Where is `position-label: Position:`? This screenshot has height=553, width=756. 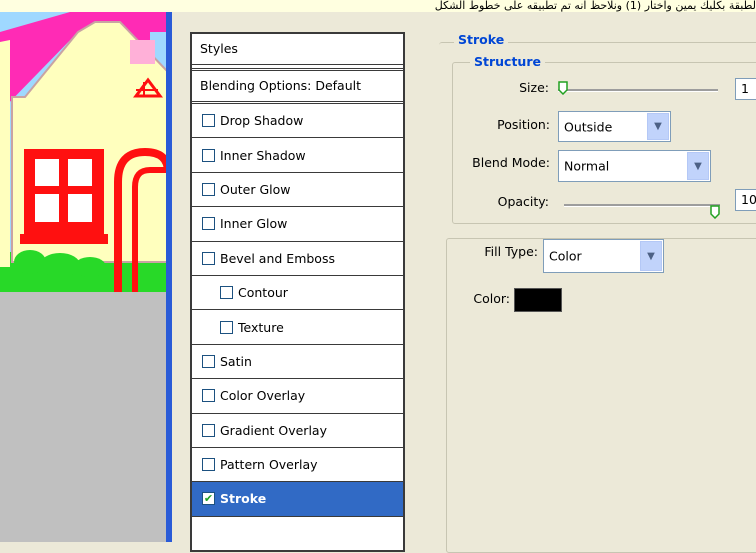 position-label: Position: is located at coordinates (523, 124).